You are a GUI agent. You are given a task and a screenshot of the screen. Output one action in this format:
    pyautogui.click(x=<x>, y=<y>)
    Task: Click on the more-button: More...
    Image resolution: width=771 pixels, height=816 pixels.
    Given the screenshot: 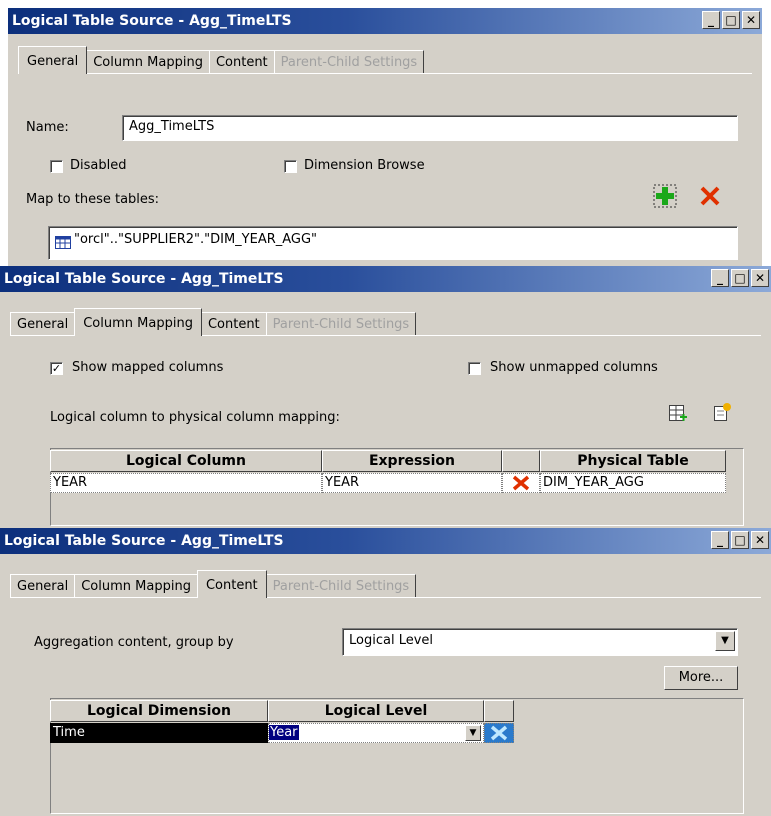 What is the action you would take?
    pyautogui.click(x=701, y=678)
    